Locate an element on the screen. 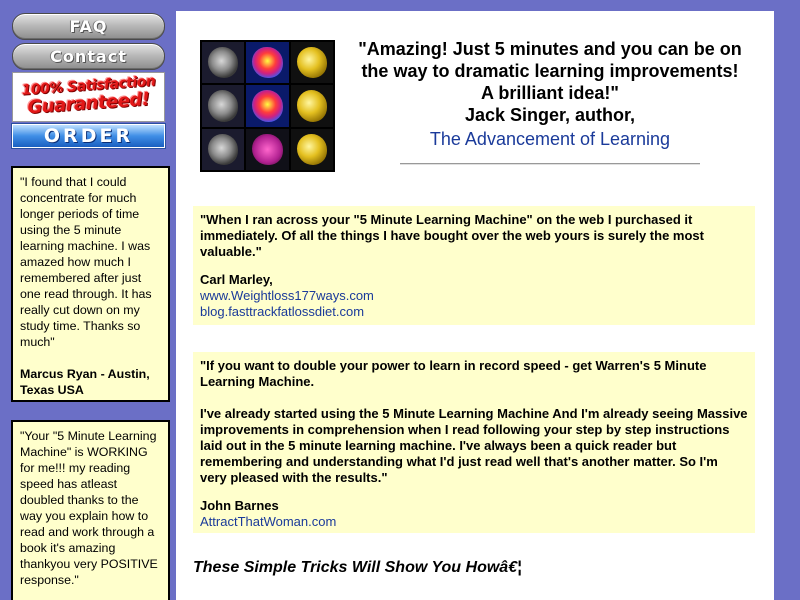  book-title-link: The Advancement of Learning is located at coordinates (550, 139).